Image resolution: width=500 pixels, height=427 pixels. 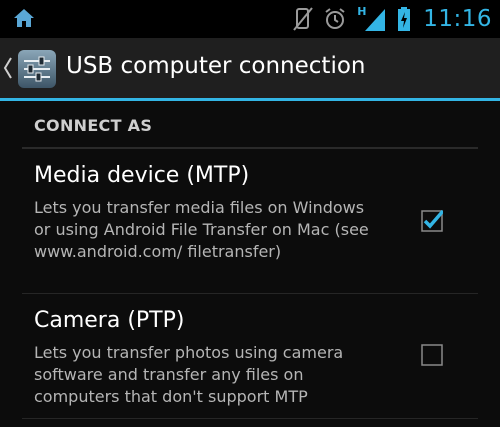 What do you see at coordinates (250, 19) in the screenshot?
I see `status-bar: H 11:16` at bounding box center [250, 19].